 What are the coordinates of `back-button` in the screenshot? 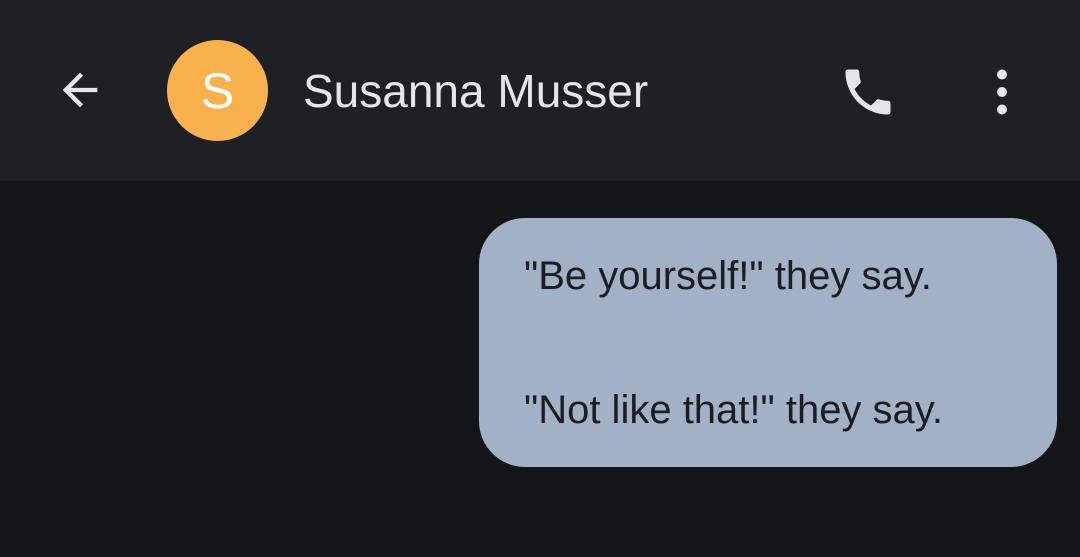 It's located at (80, 90).